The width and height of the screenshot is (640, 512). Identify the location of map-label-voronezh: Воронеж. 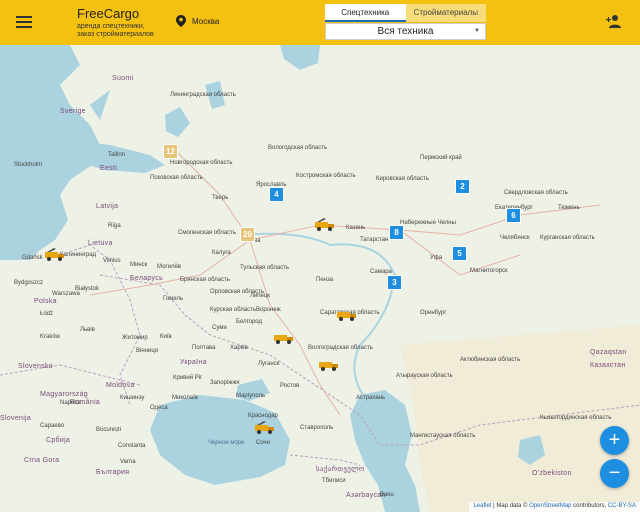
(268, 310).